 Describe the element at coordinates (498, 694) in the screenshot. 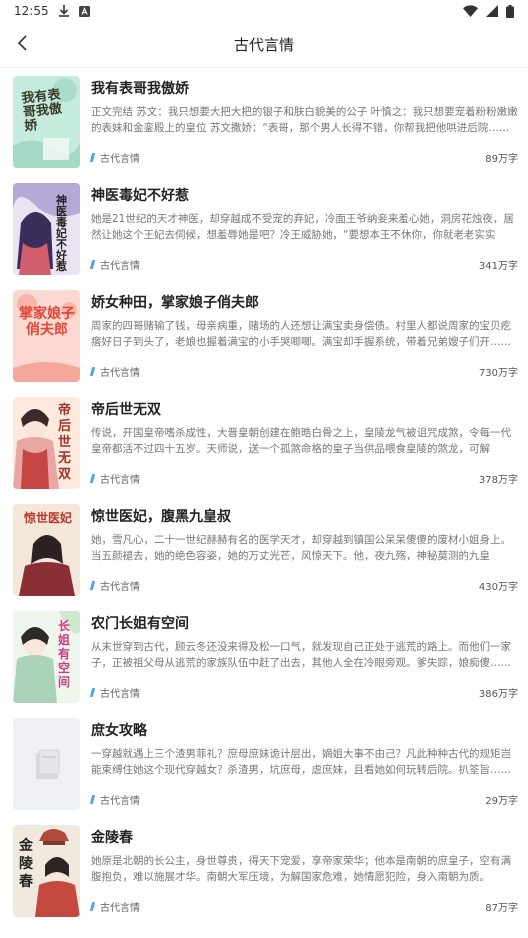

I see `book-word-count: 386万字` at that location.